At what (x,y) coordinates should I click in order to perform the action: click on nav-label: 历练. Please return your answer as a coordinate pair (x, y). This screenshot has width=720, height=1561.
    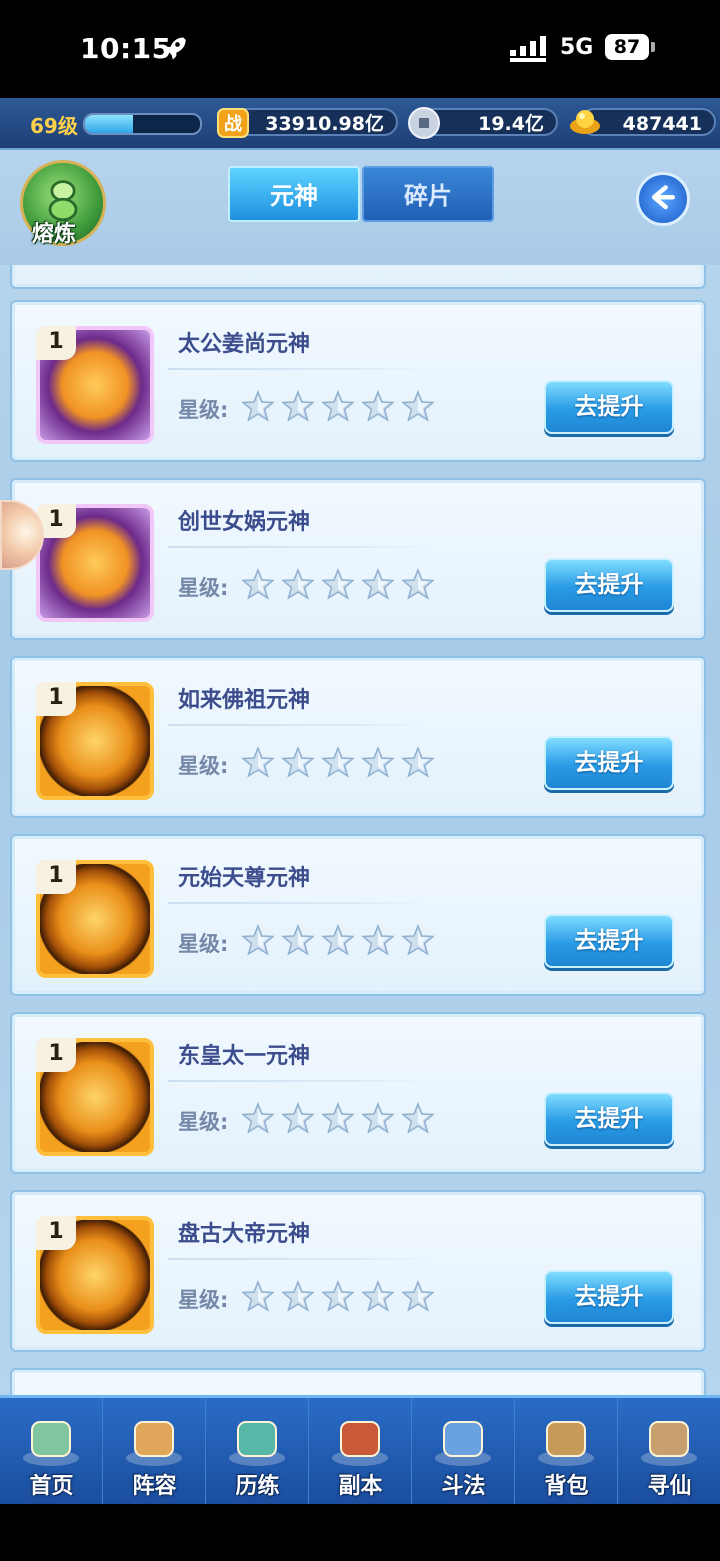
    Looking at the image, I should click on (257, 1486).